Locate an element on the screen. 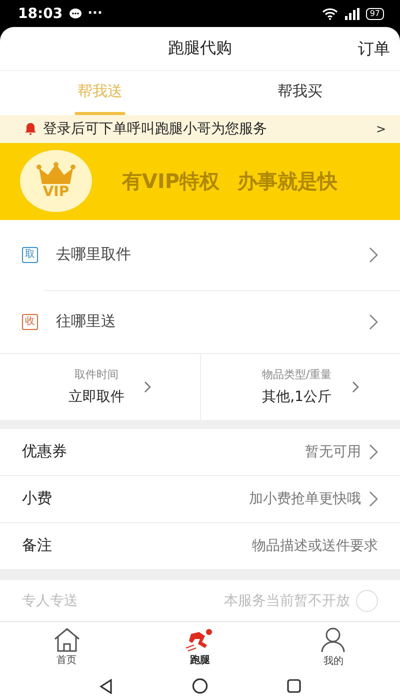 The width and height of the screenshot is (400, 700). crown-icon is located at coordinates (56, 173).